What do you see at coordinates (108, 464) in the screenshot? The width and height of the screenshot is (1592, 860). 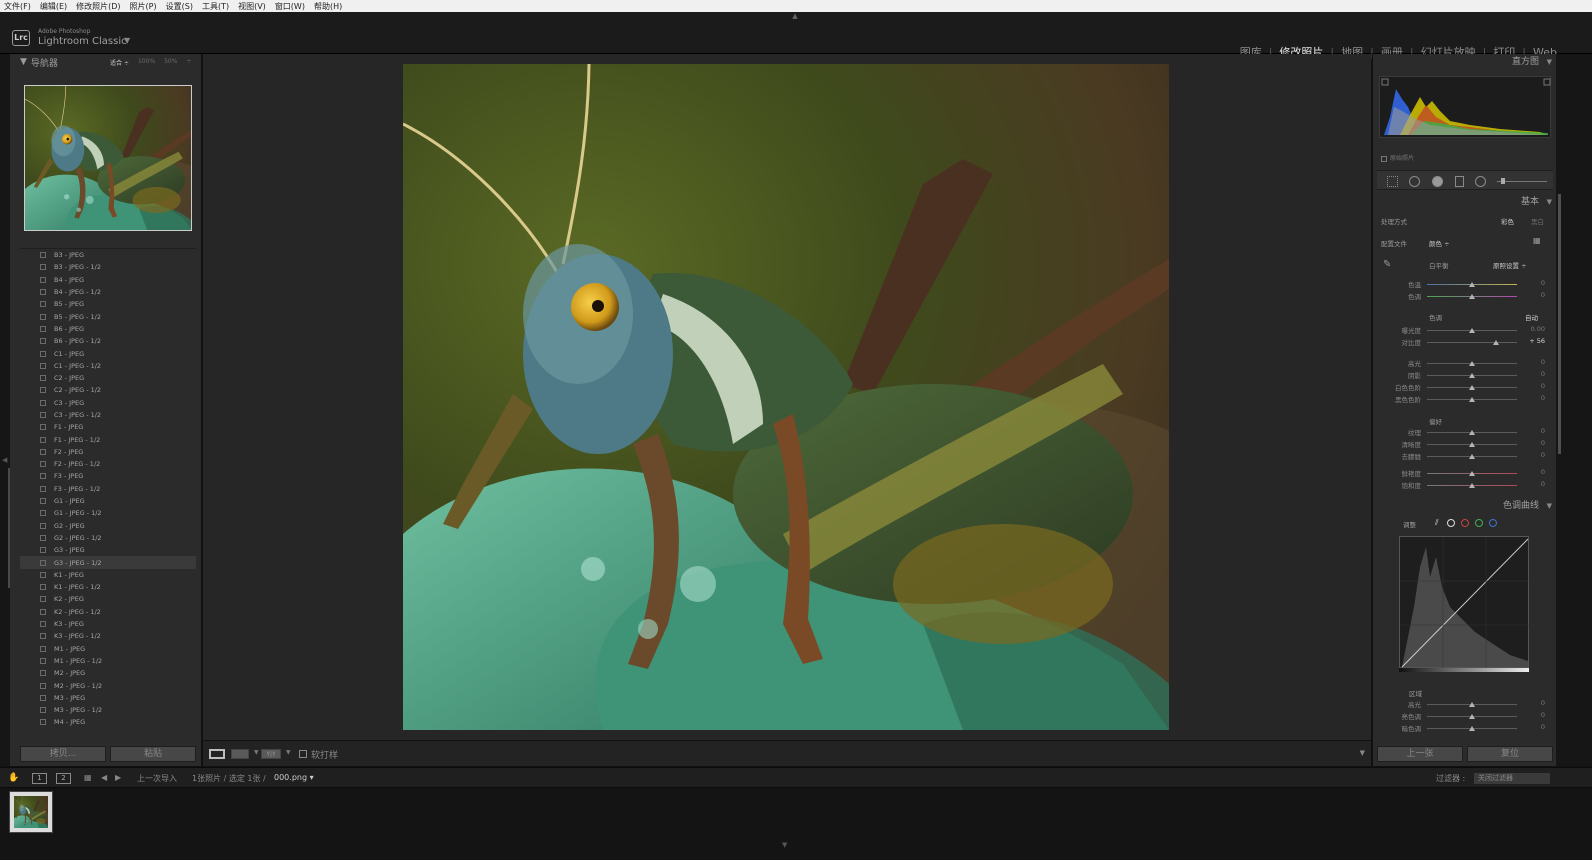 I see `preset-item: F2 - JPEG - 1/2` at bounding box center [108, 464].